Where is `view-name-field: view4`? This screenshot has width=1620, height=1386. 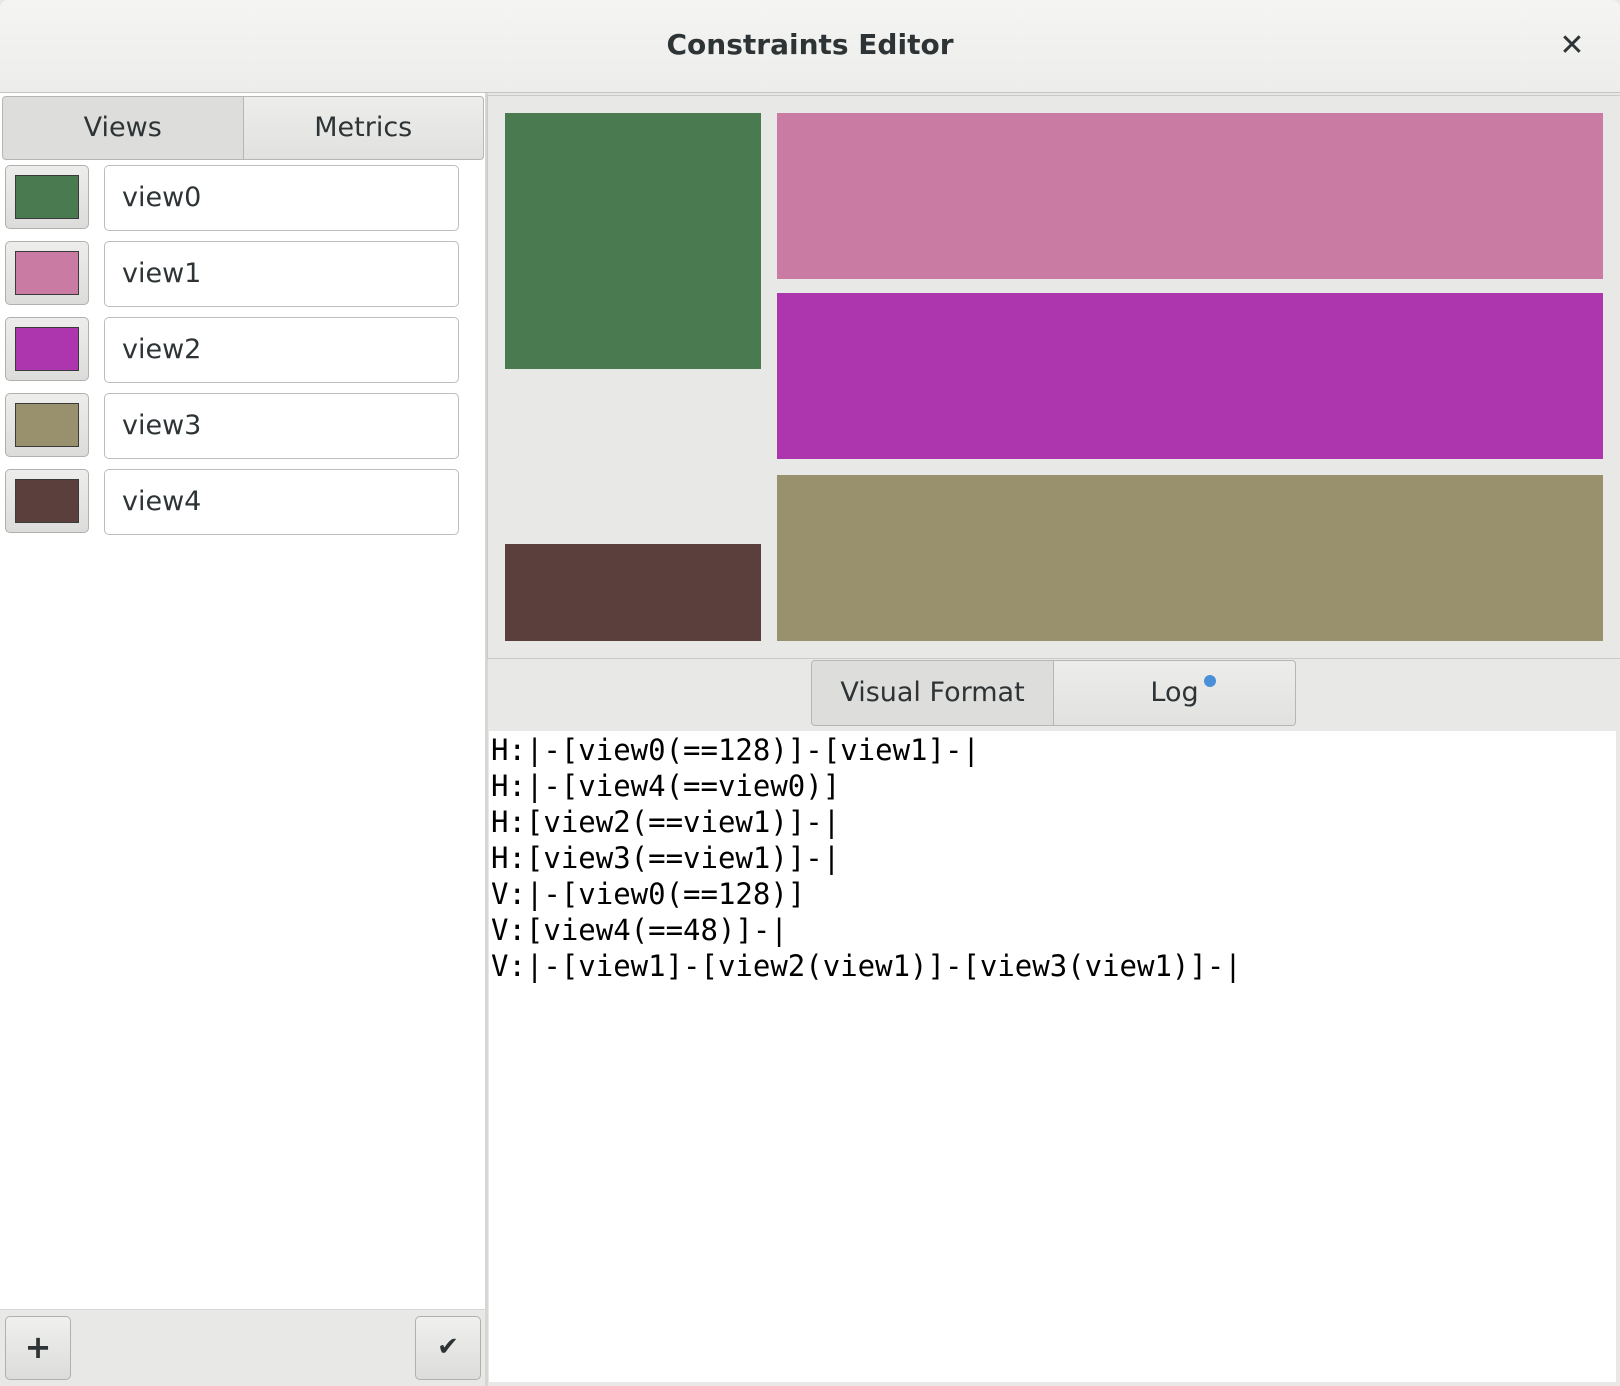 view-name-field: view4 is located at coordinates (281, 502).